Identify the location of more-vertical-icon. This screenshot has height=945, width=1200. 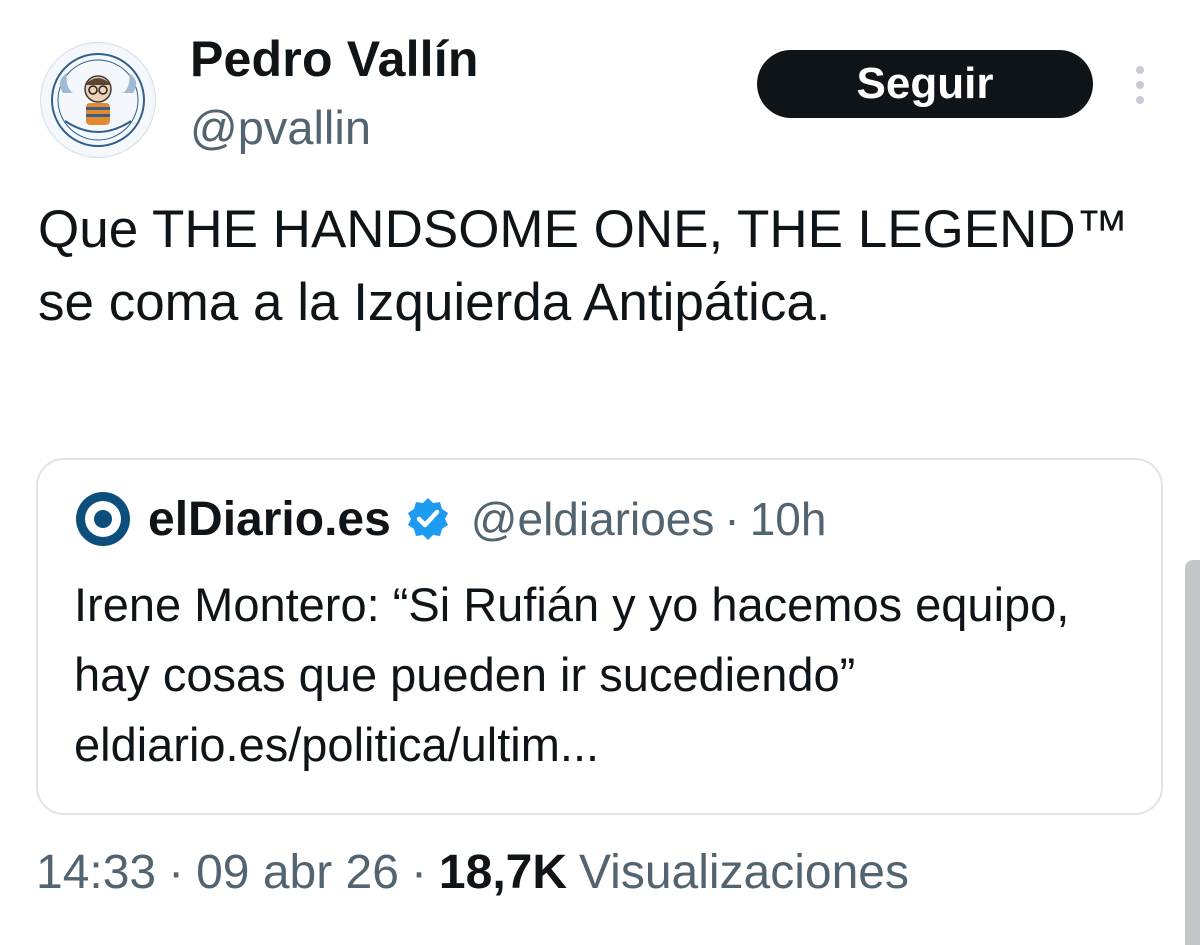
(1140, 85).